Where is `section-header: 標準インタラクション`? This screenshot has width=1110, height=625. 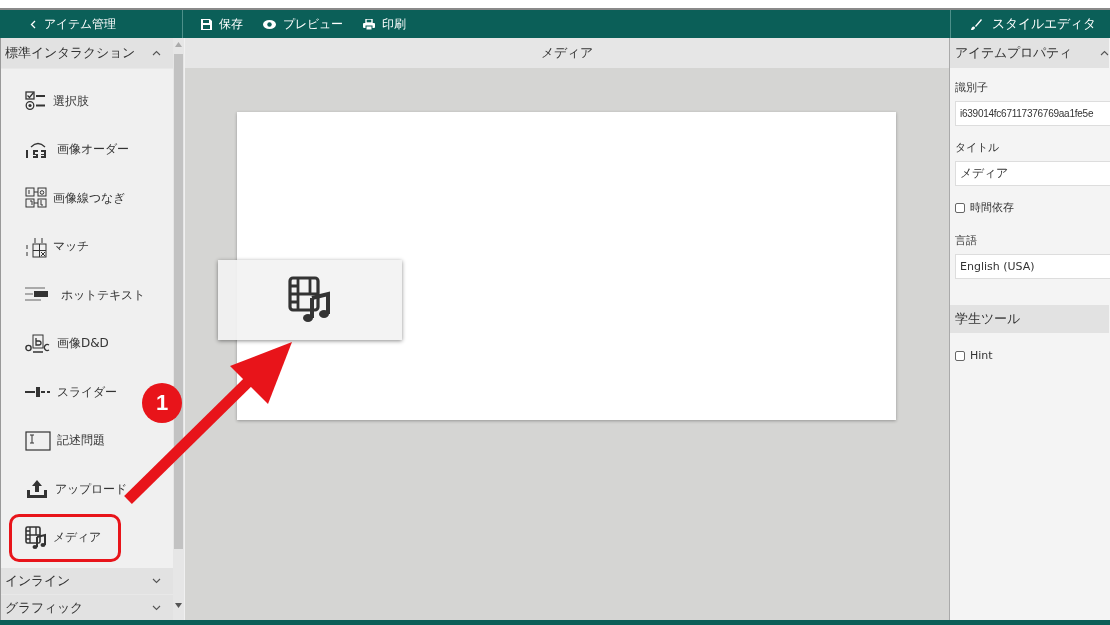 section-header: 標準インタラクション is located at coordinates (87, 53).